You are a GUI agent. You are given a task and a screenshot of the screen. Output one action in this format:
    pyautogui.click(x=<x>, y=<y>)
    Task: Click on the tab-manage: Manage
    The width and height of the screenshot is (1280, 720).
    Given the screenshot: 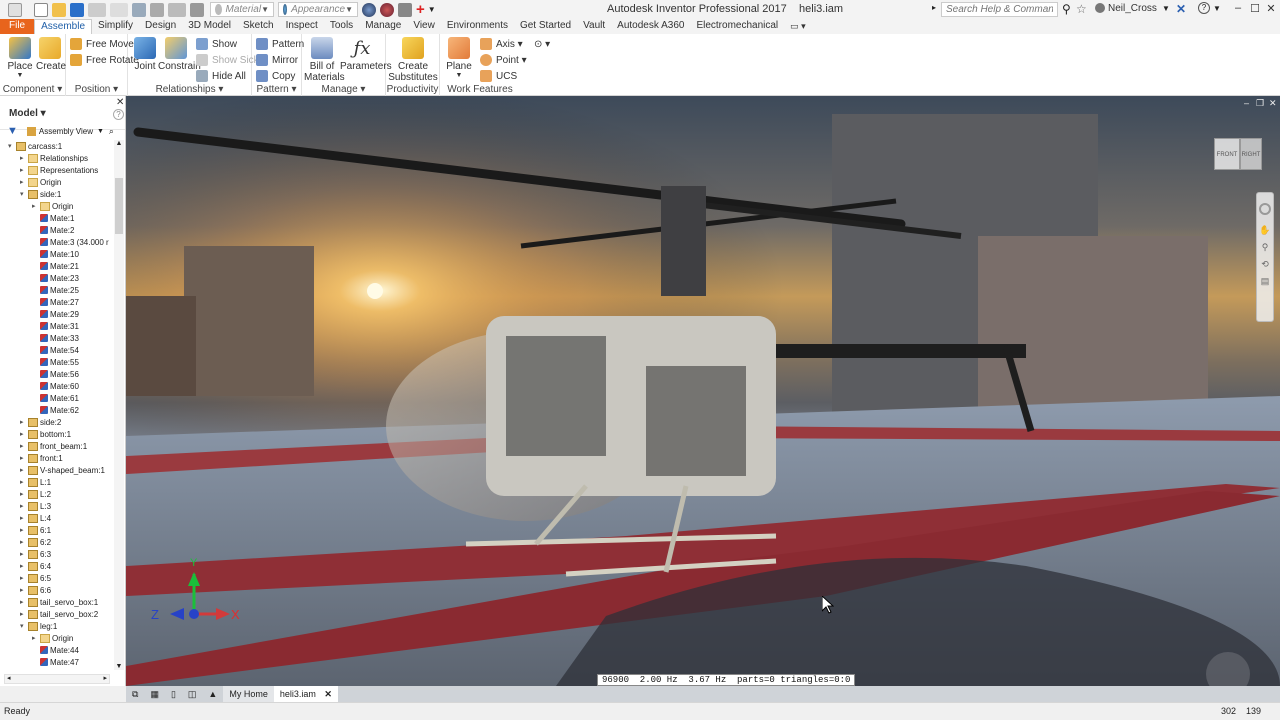 What is the action you would take?
    pyautogui.click(x=383, y=26)
    